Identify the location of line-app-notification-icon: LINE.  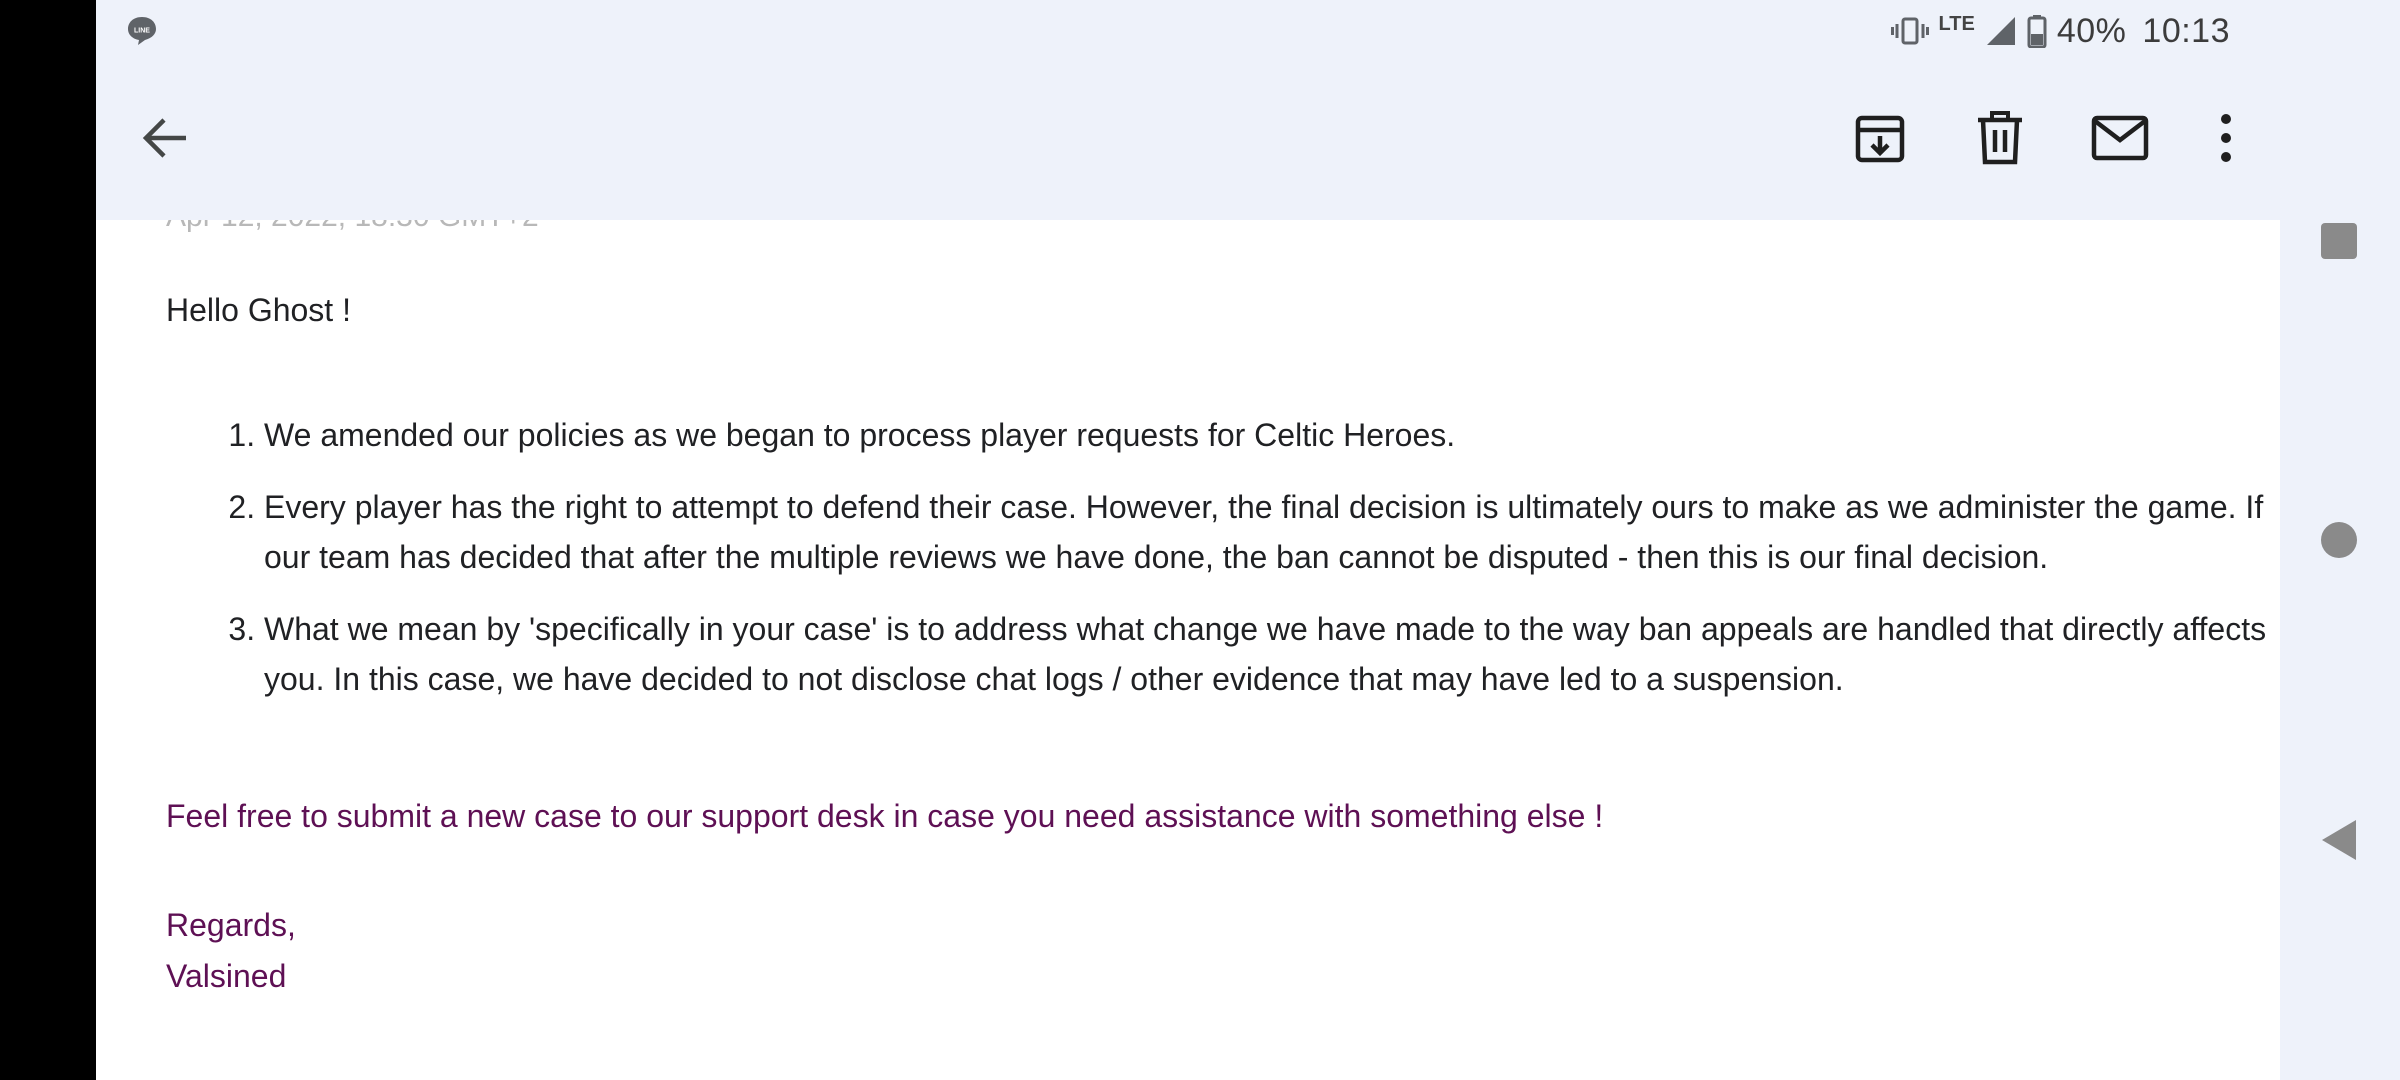
(142, 31).